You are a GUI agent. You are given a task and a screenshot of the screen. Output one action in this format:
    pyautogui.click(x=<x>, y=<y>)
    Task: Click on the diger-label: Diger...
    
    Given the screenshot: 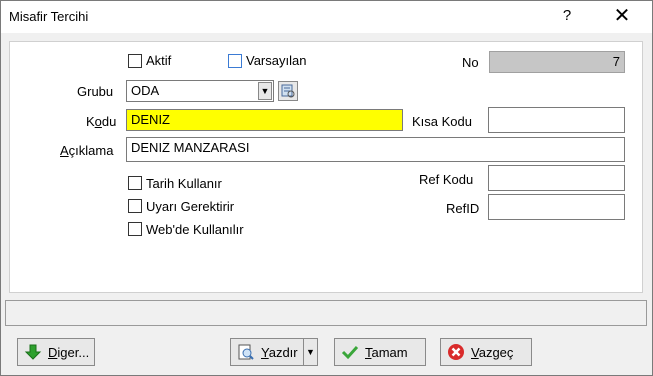 What is the action you would take?
    pyautogui.click(x=69, y=352)
    